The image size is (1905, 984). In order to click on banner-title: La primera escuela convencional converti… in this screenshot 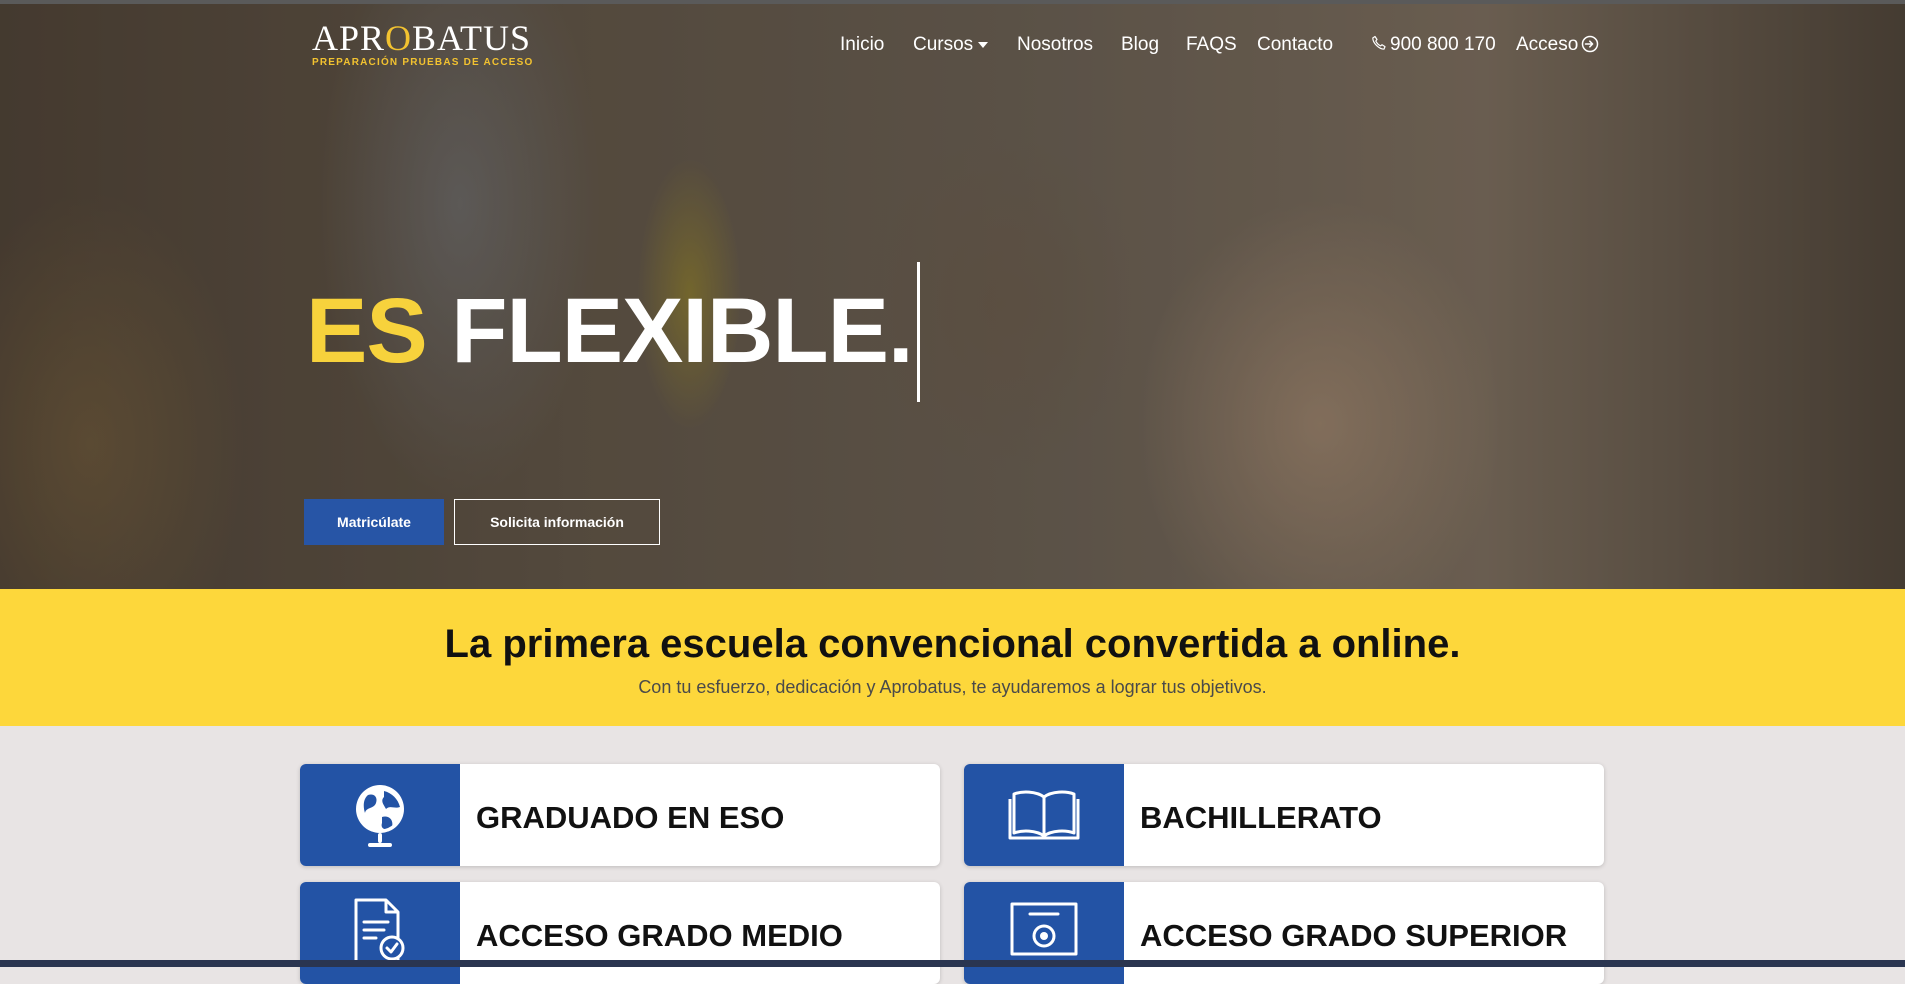, I will do `click(952, 644)`.